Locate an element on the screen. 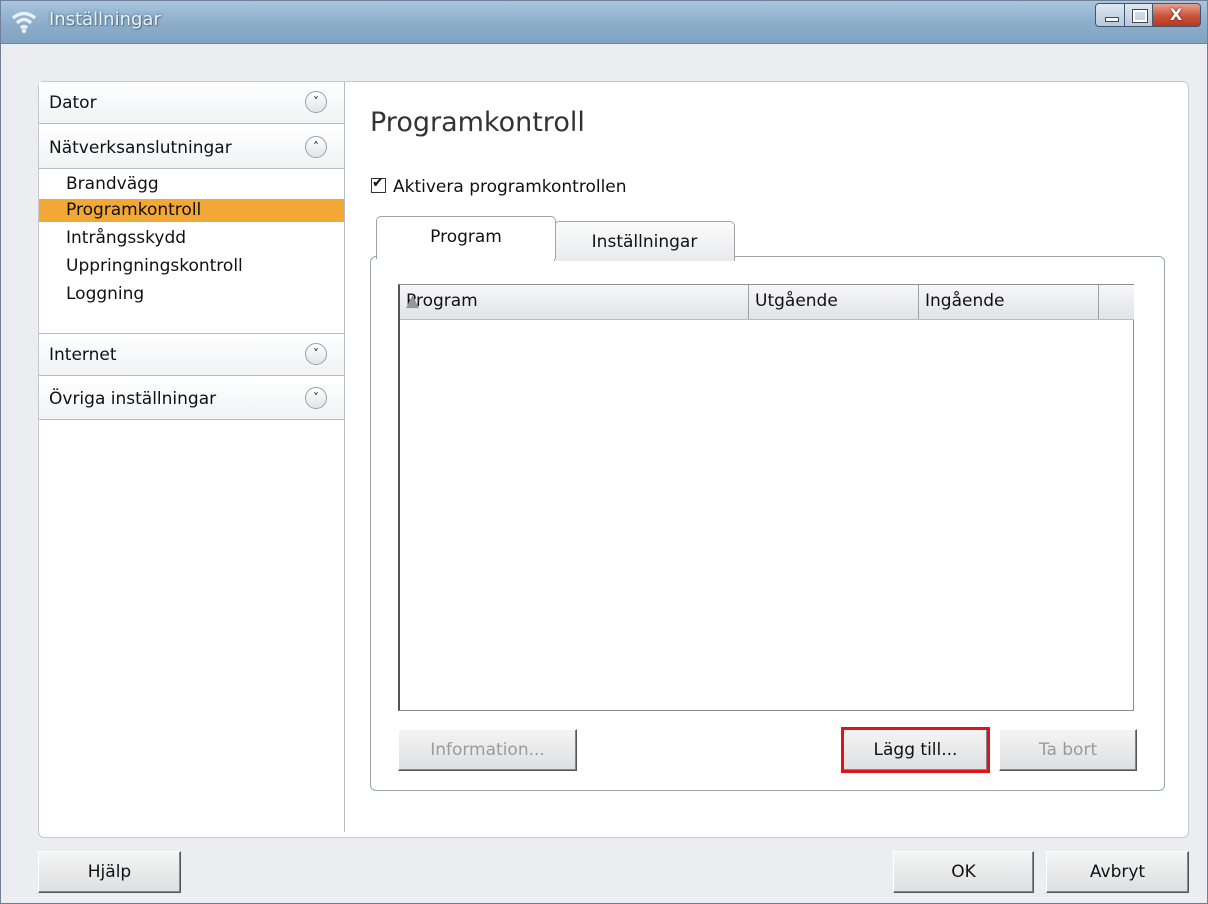 This screenshot has height=904, width=1208. sidebar-section-label: Internet is located at coordinates (83, 355).